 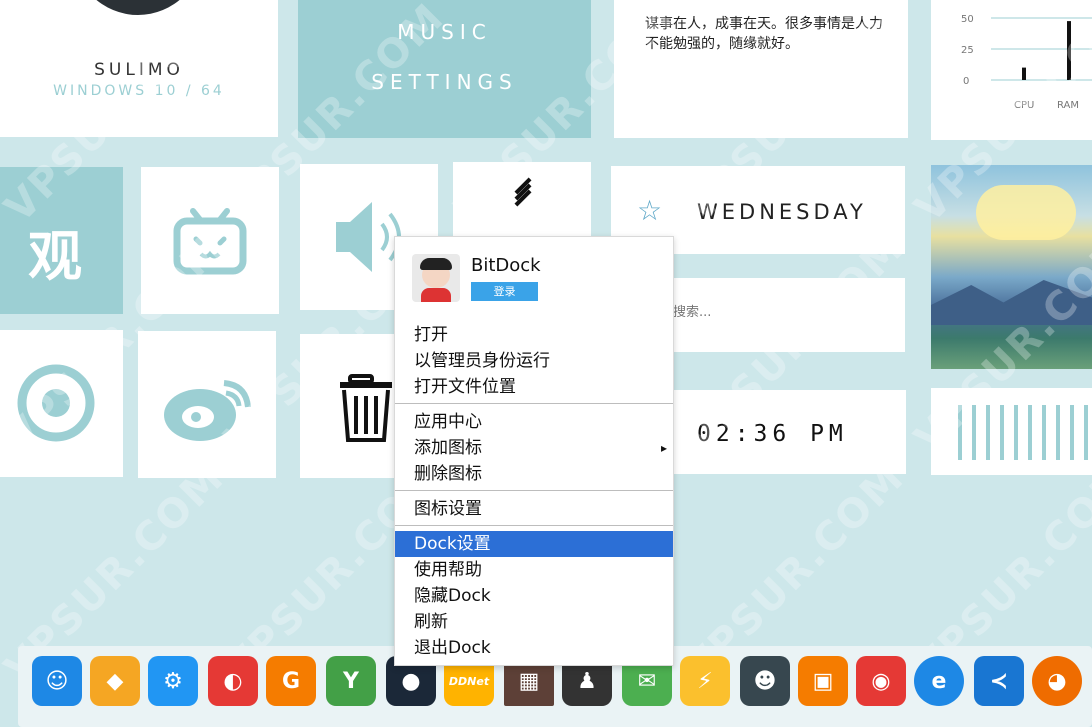 What do you see at coordinates (173, 681) in the screenshot?
I see `settings-gear-icon: ⚙` at bounding box center [173, 681].